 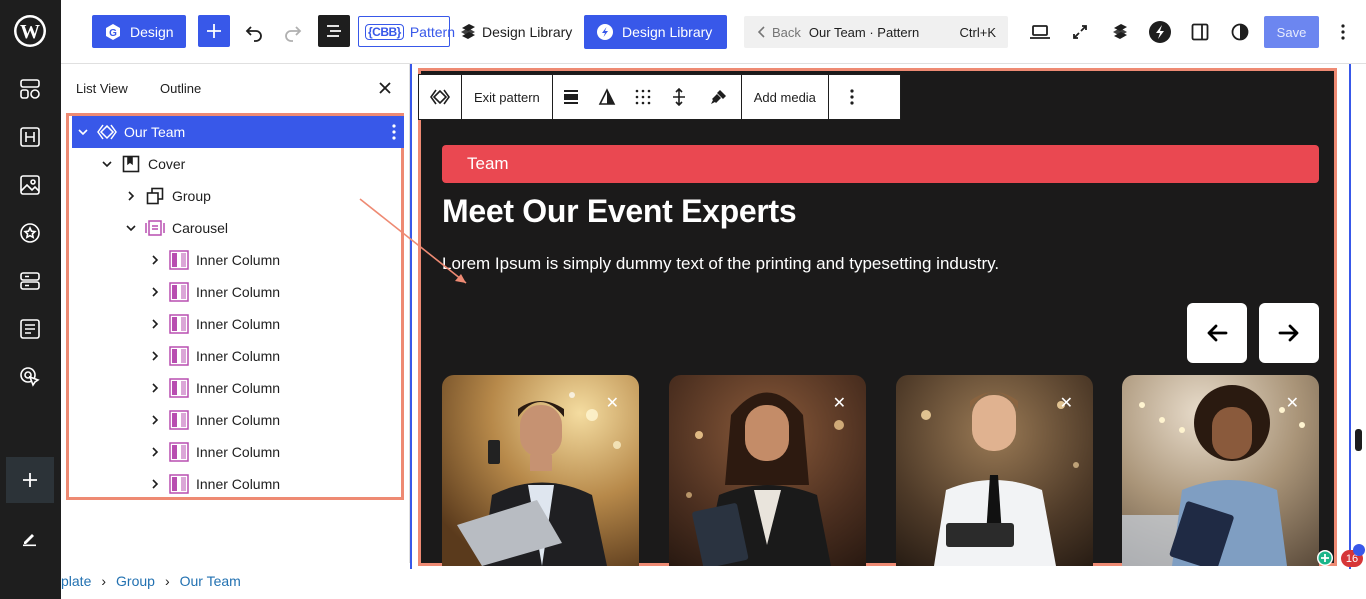 I want to click on list-view-icon, so click(x=334, y=31).